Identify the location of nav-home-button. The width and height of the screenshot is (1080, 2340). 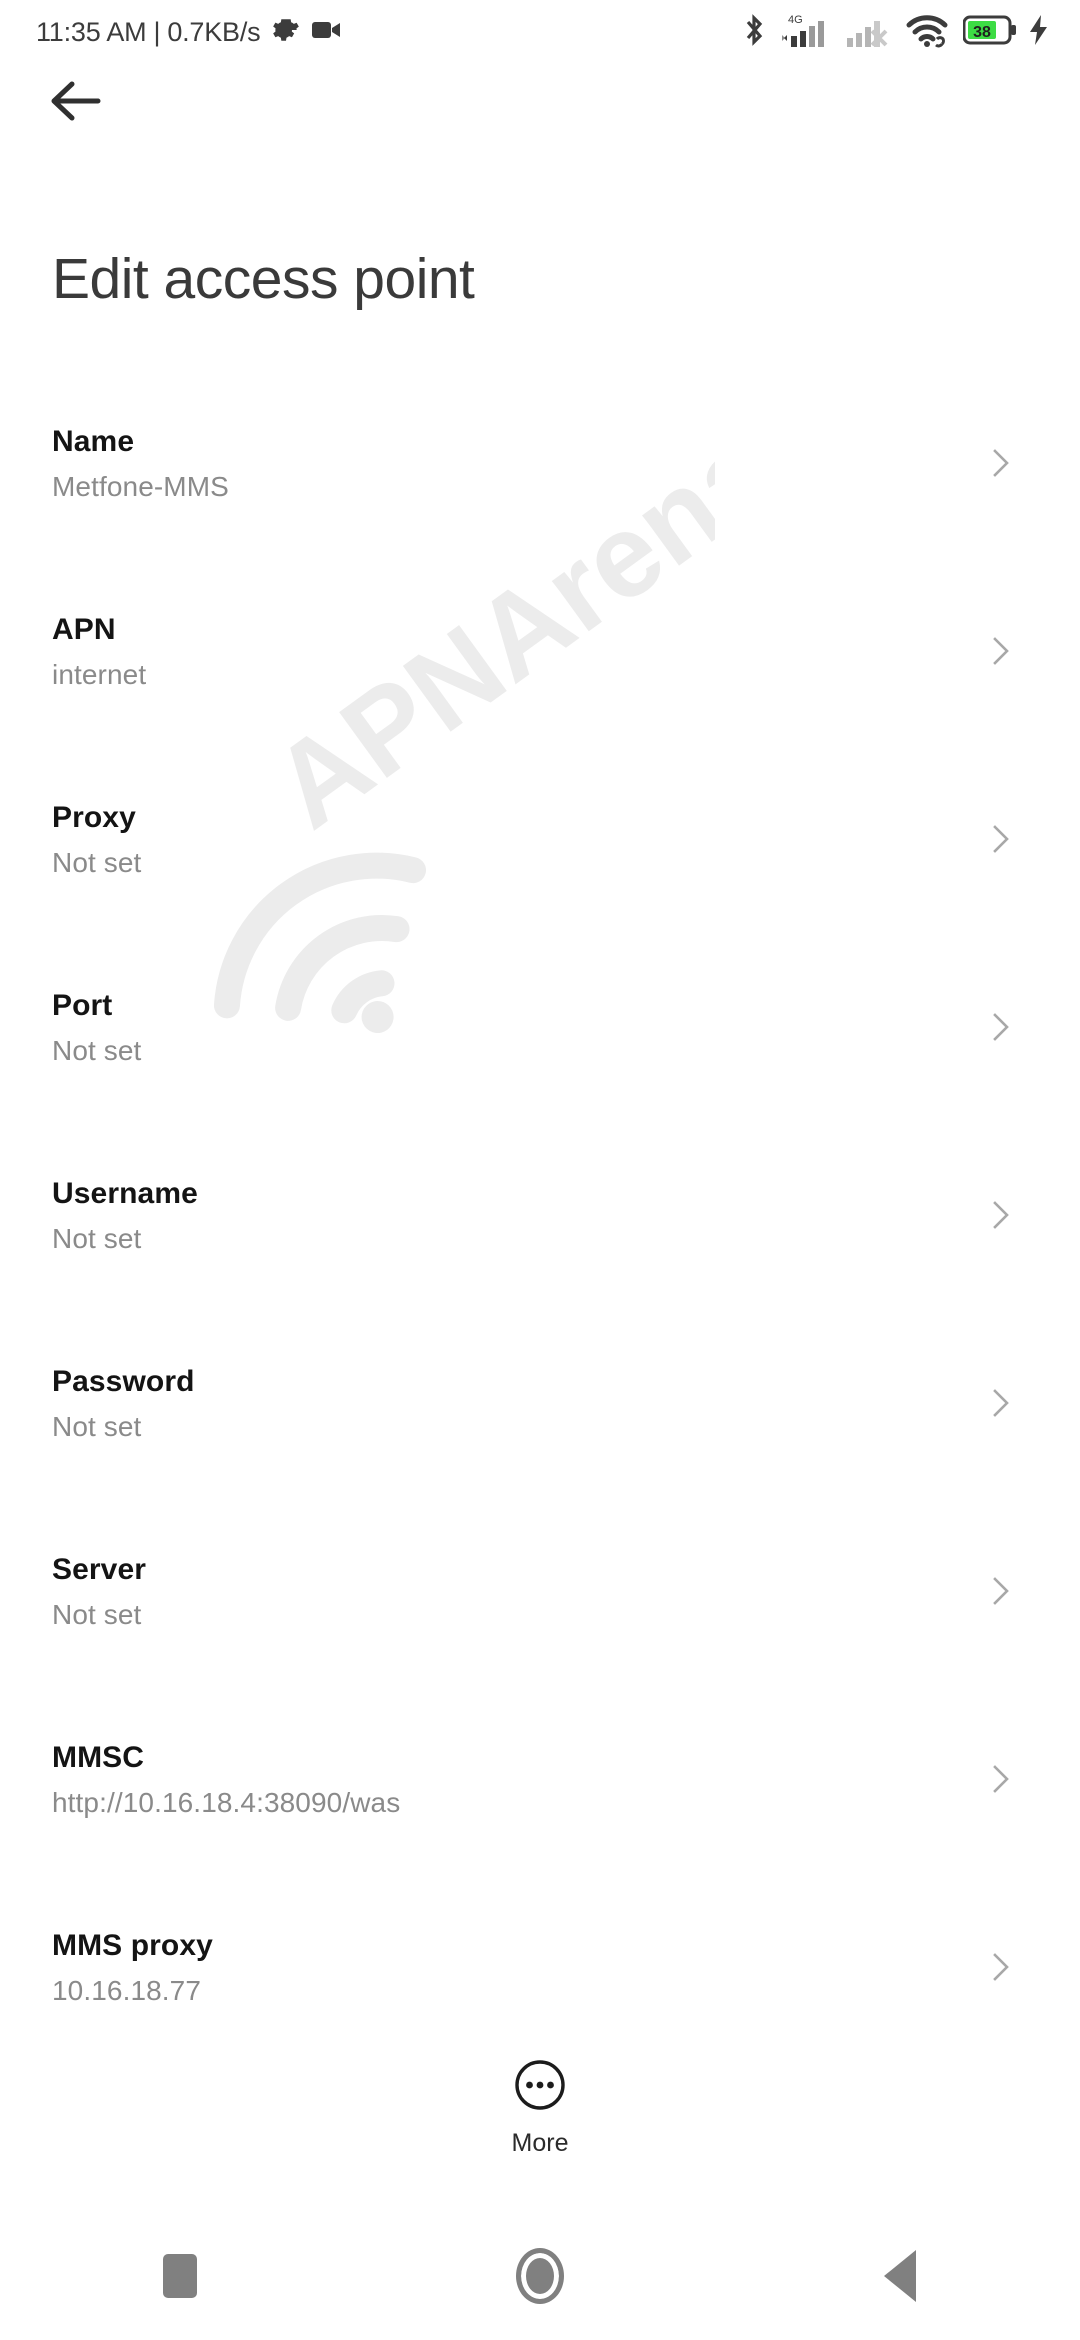
(540, 2276).